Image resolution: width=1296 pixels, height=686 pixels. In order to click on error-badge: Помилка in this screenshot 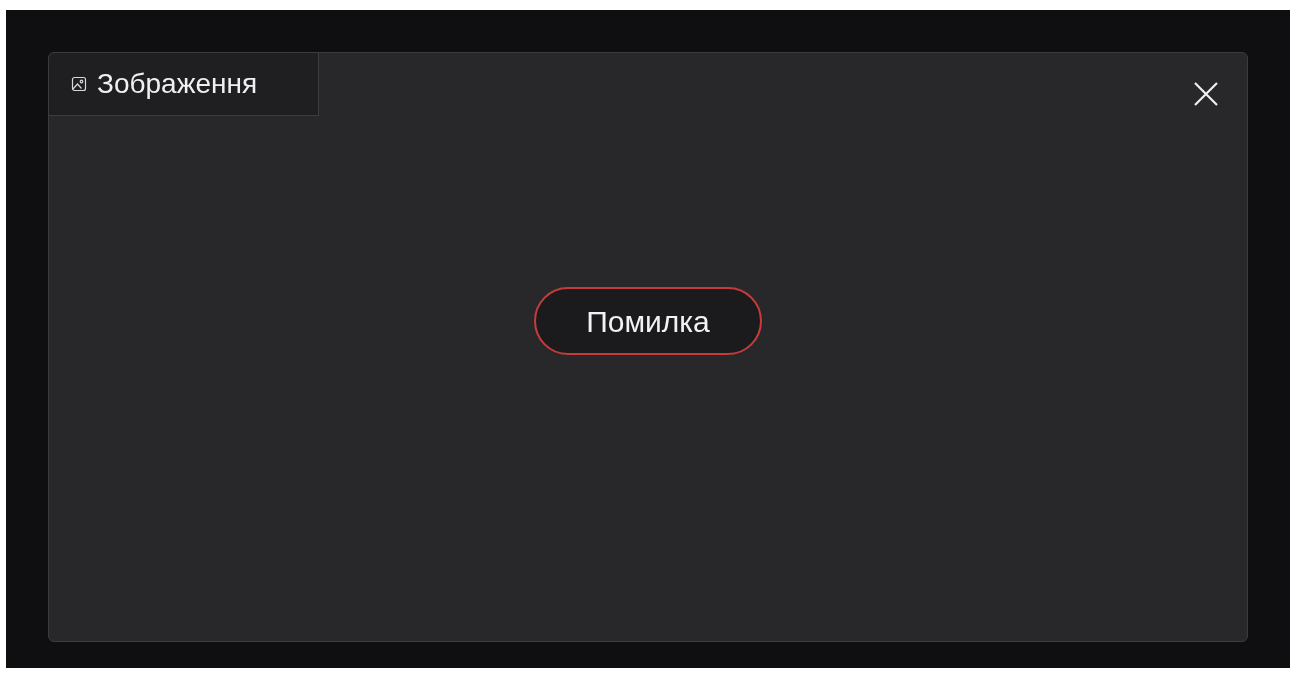, I will do `click(648, 321)`.